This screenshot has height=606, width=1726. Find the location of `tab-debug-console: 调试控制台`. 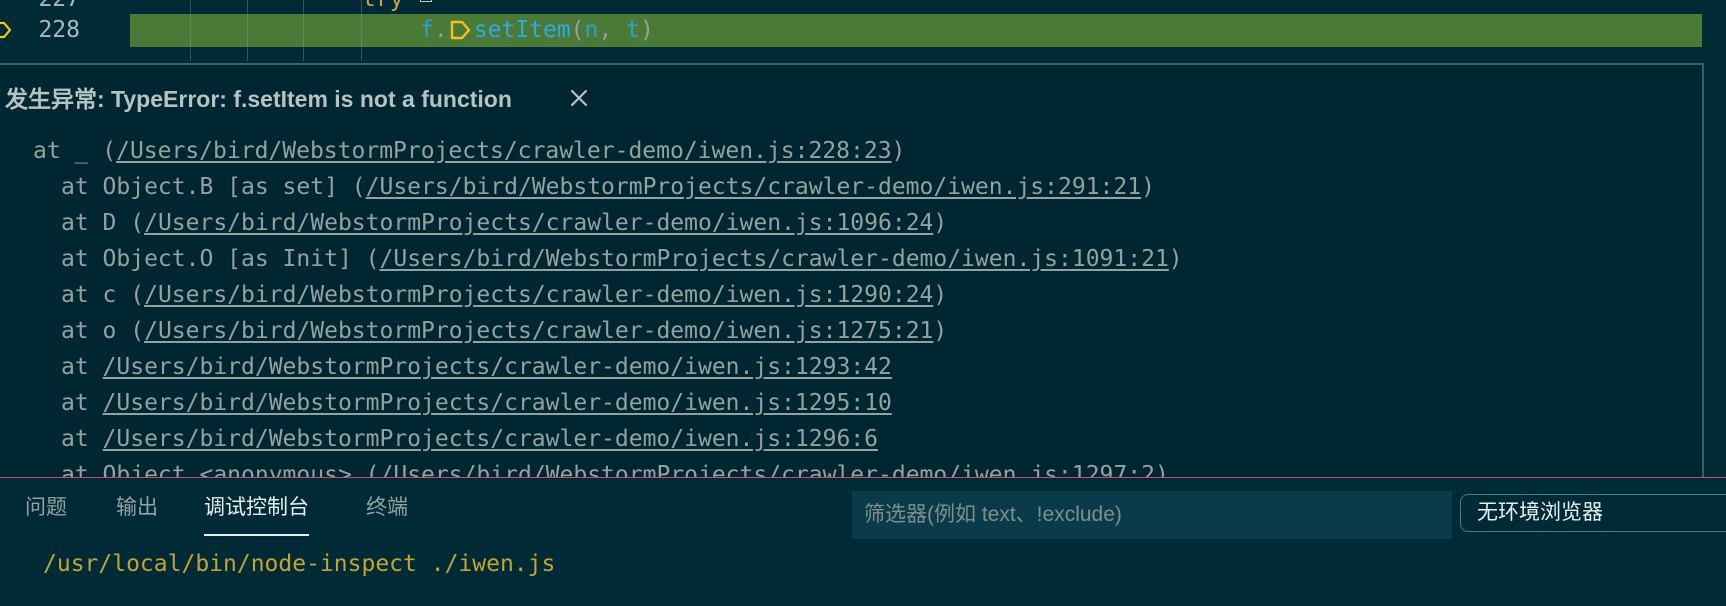

tab-debug-console: 调试控制台 is located at coordinates (256, 515).